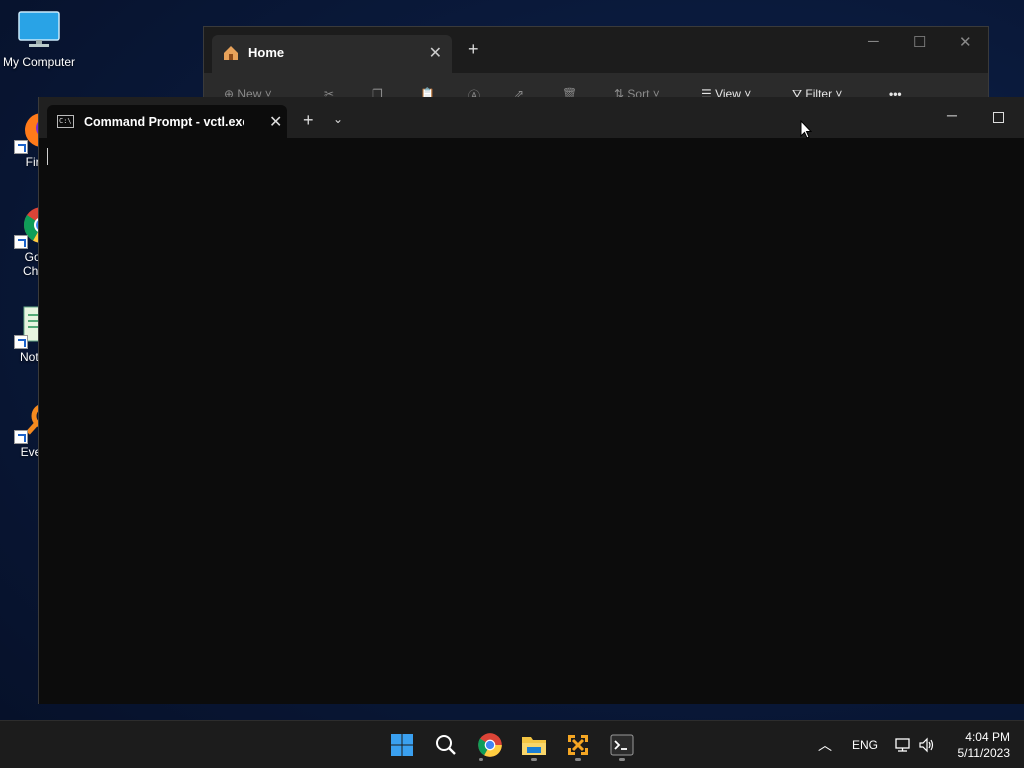 This screenshot has width=1024, height=768. Describe the element at coordinates (531, 117) in the screenshot. I see `terminal-title-bar: C:\ Command Prompt - vctl.exe ✕ + ⌄ ─` at that location.